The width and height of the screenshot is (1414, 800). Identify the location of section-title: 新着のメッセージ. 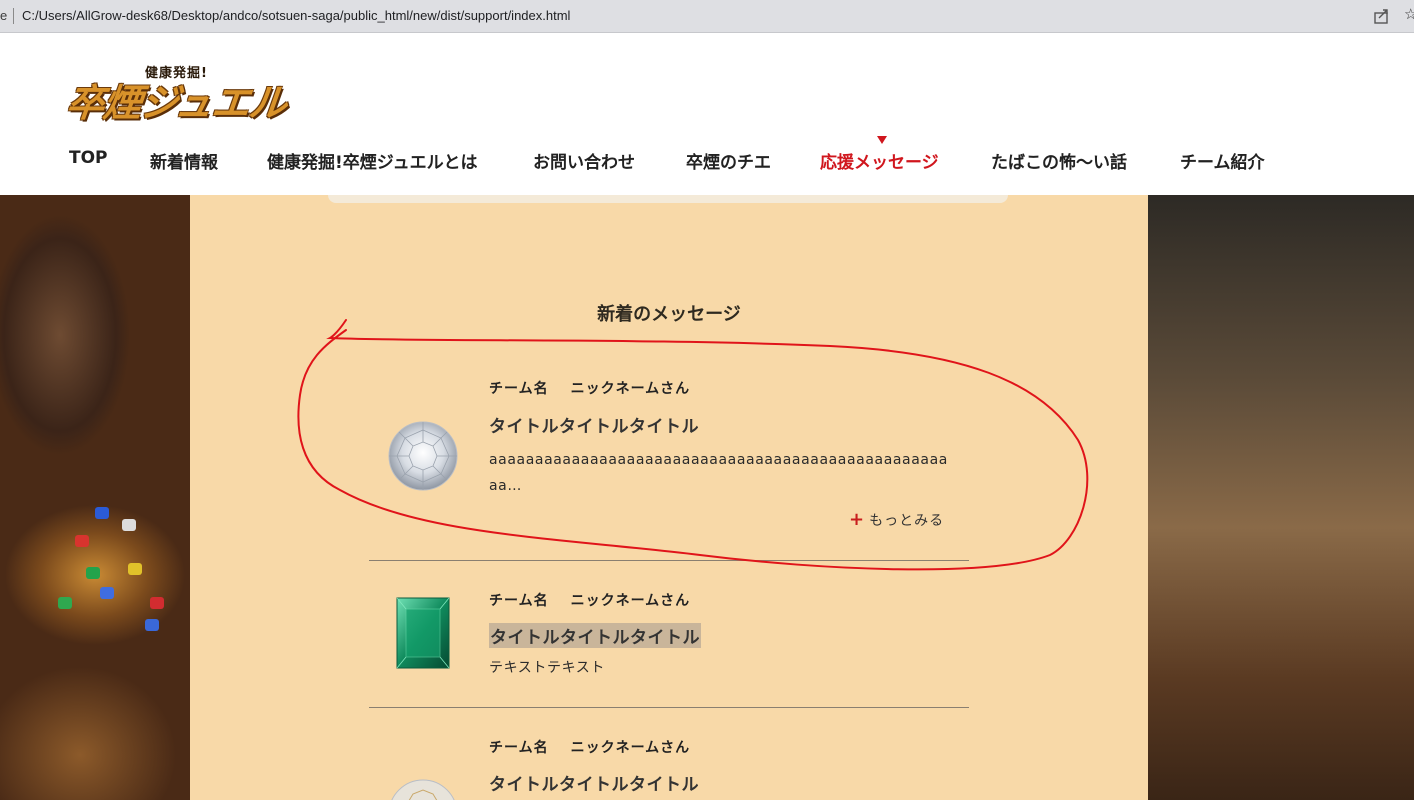
(669, 314).